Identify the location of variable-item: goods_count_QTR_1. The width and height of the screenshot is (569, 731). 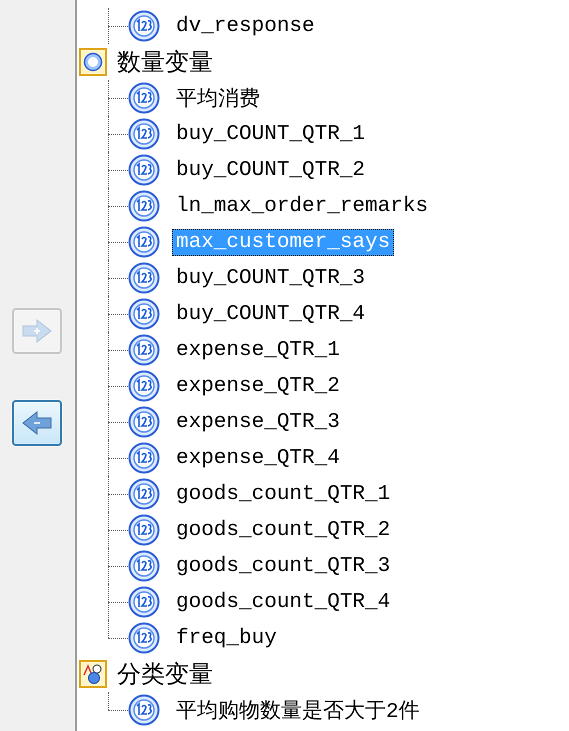
(283, 494).